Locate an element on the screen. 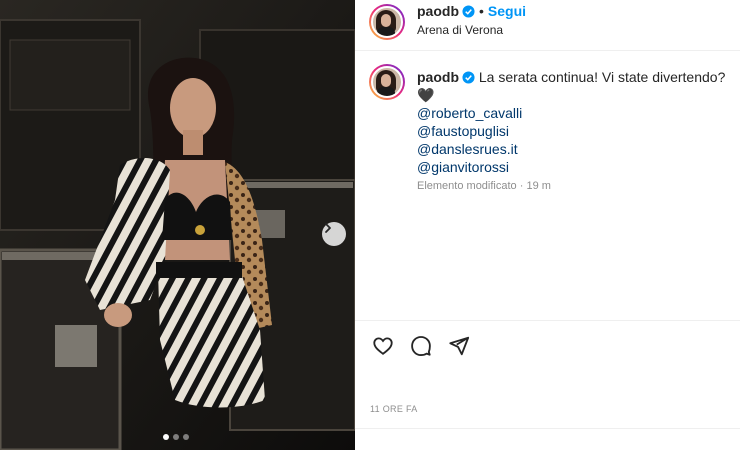 The width and height of the screenshot is (740, 450). like-button is located at coordinates (383, 348).